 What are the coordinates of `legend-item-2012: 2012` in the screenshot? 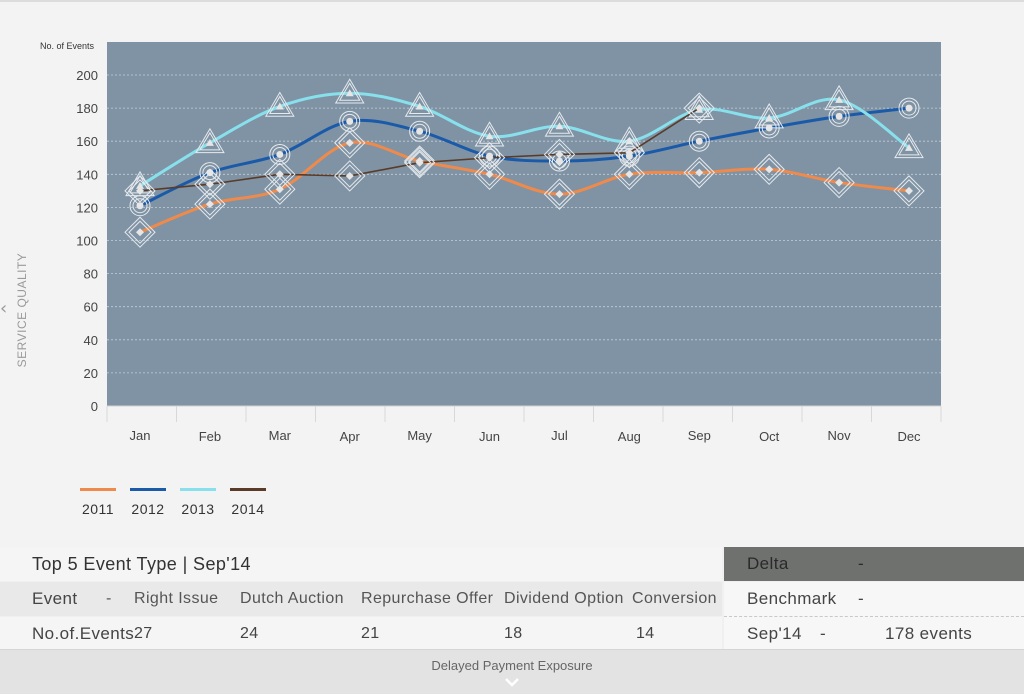 It's located at (148, 502).